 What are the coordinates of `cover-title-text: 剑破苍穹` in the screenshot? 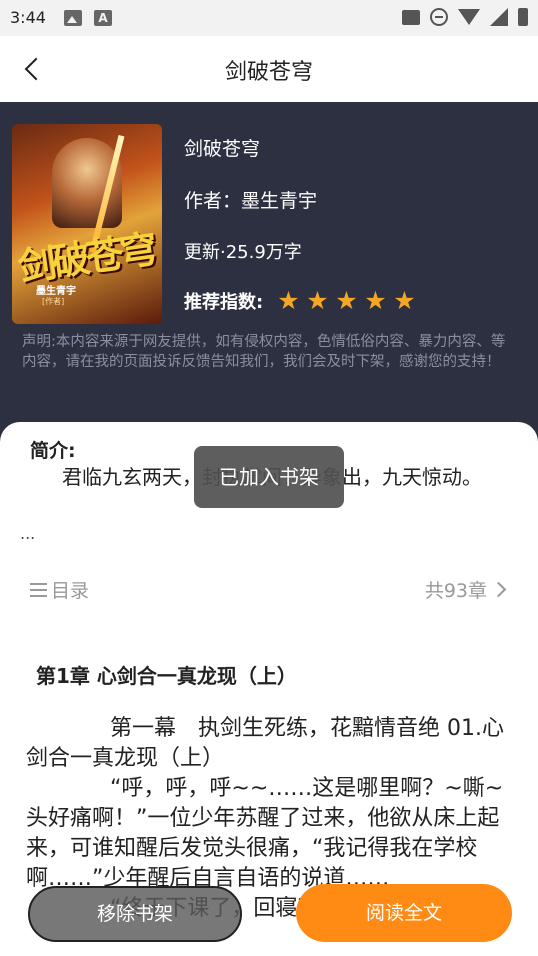 It's located at (86, 258).